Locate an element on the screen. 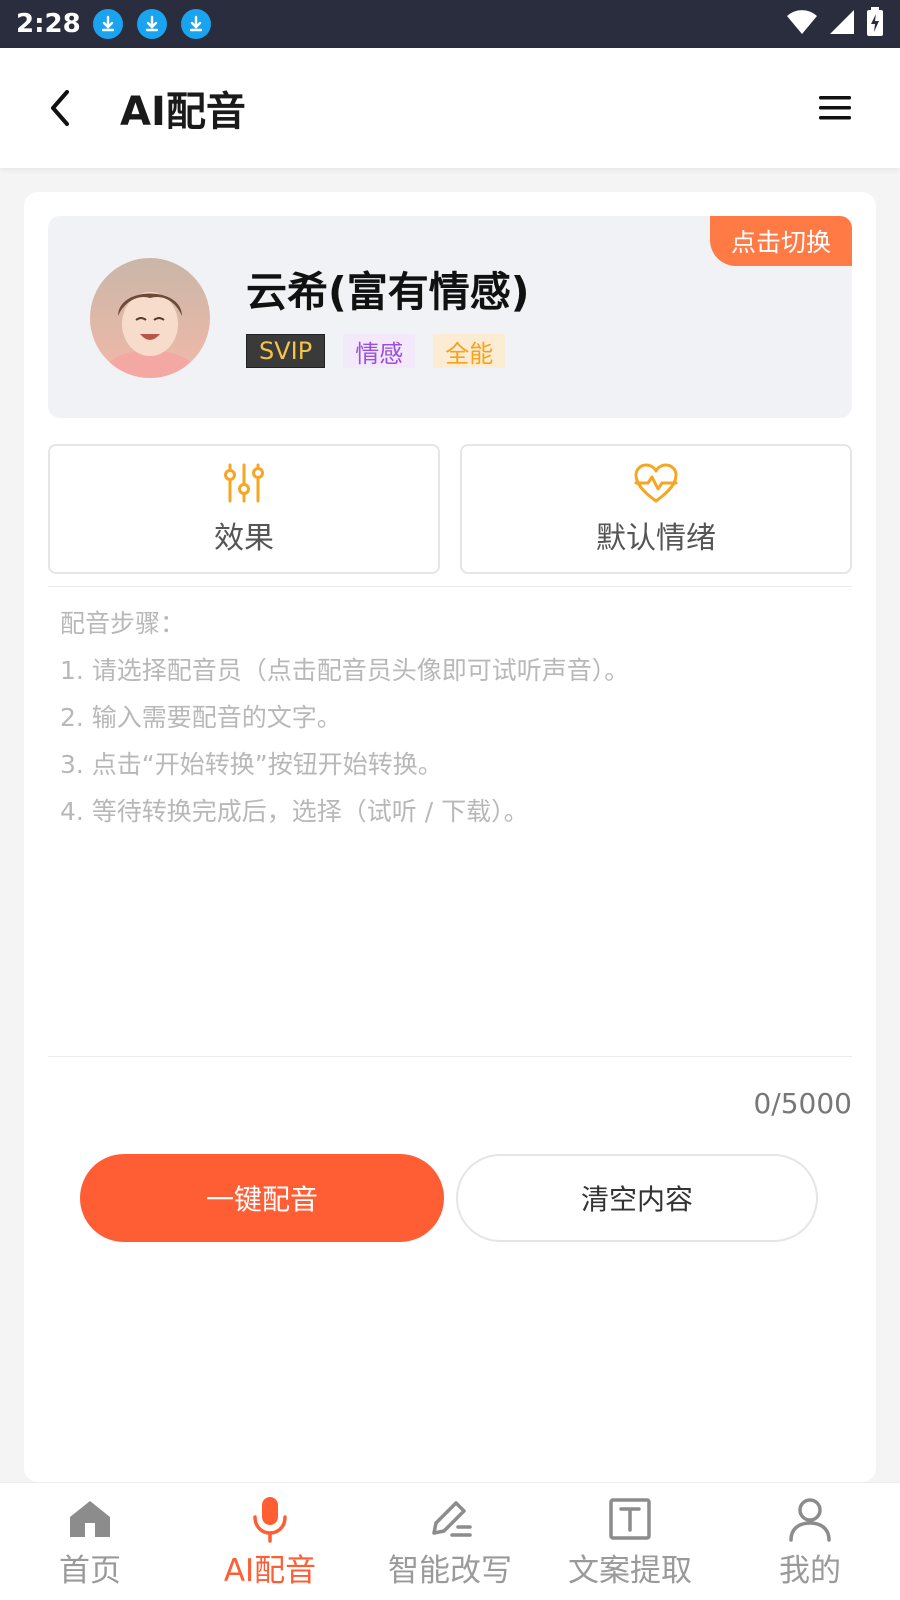 The width and height of the screenshot is (900, 1600). voice-name: 云希(富有情感) is located at coordinates (388, 292).